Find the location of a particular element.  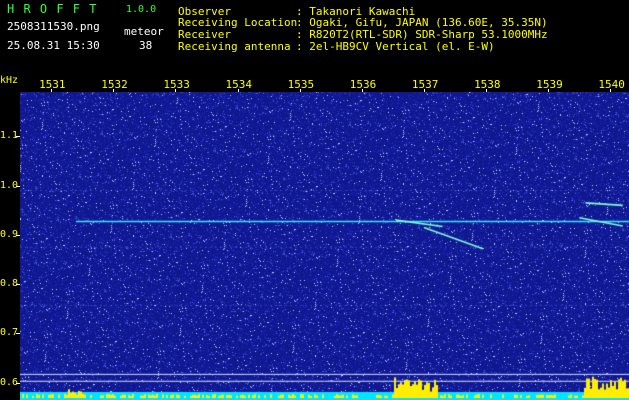

mode-value: 38 is located at coordinates (146, 45).